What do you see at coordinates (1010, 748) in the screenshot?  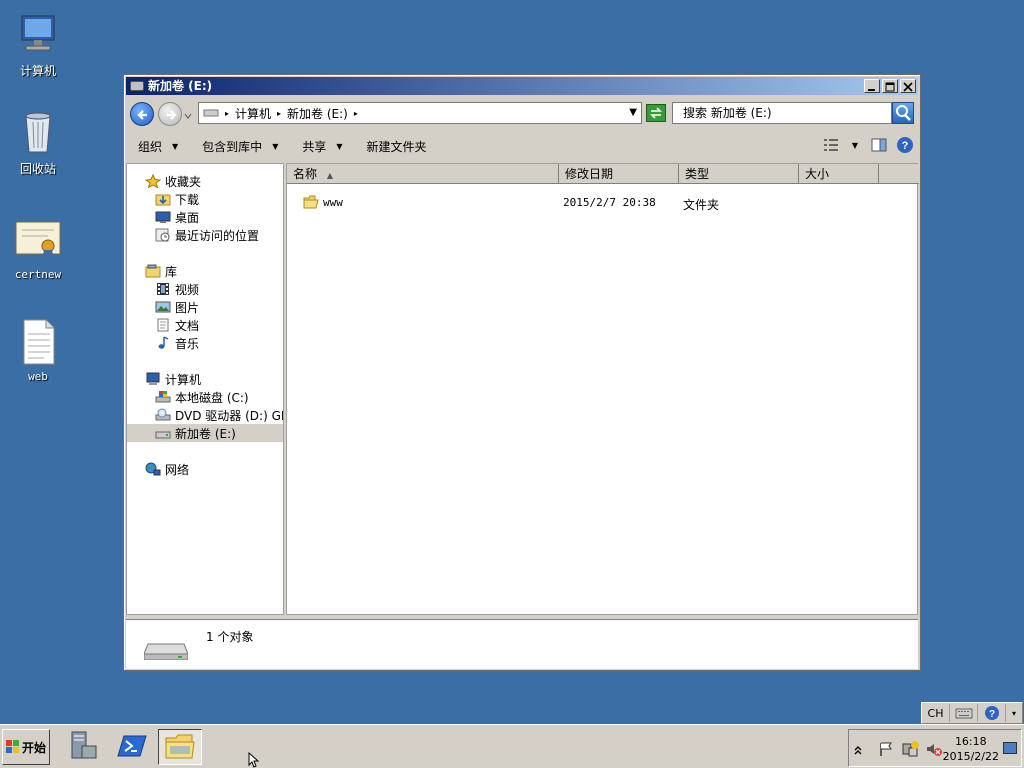 I see `show-desktop-button` at bounding box center [1010, 748].